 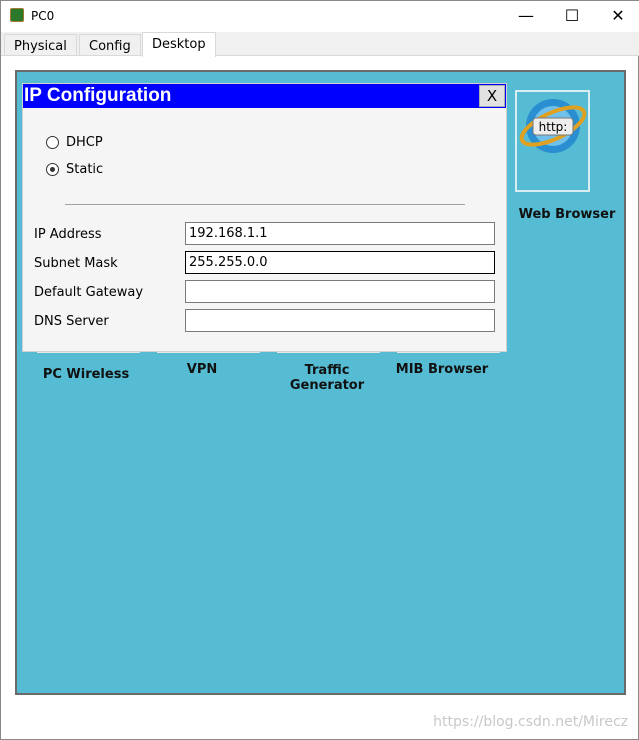 I want to click on default-gateway-input, so click(x=340, y=291).